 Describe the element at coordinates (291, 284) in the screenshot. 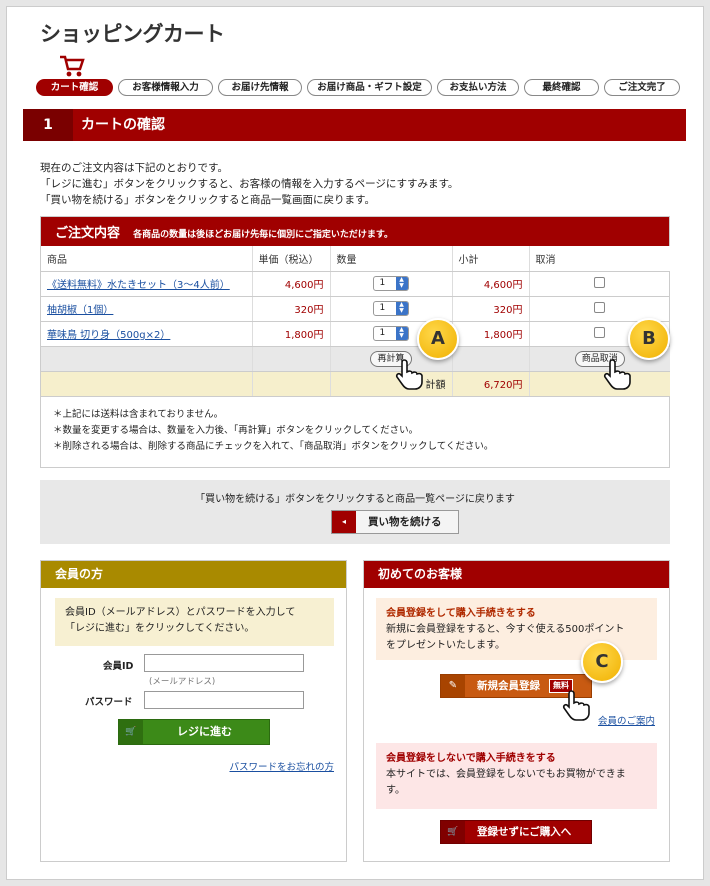

I see `unit-price: 4,600円` at that location.